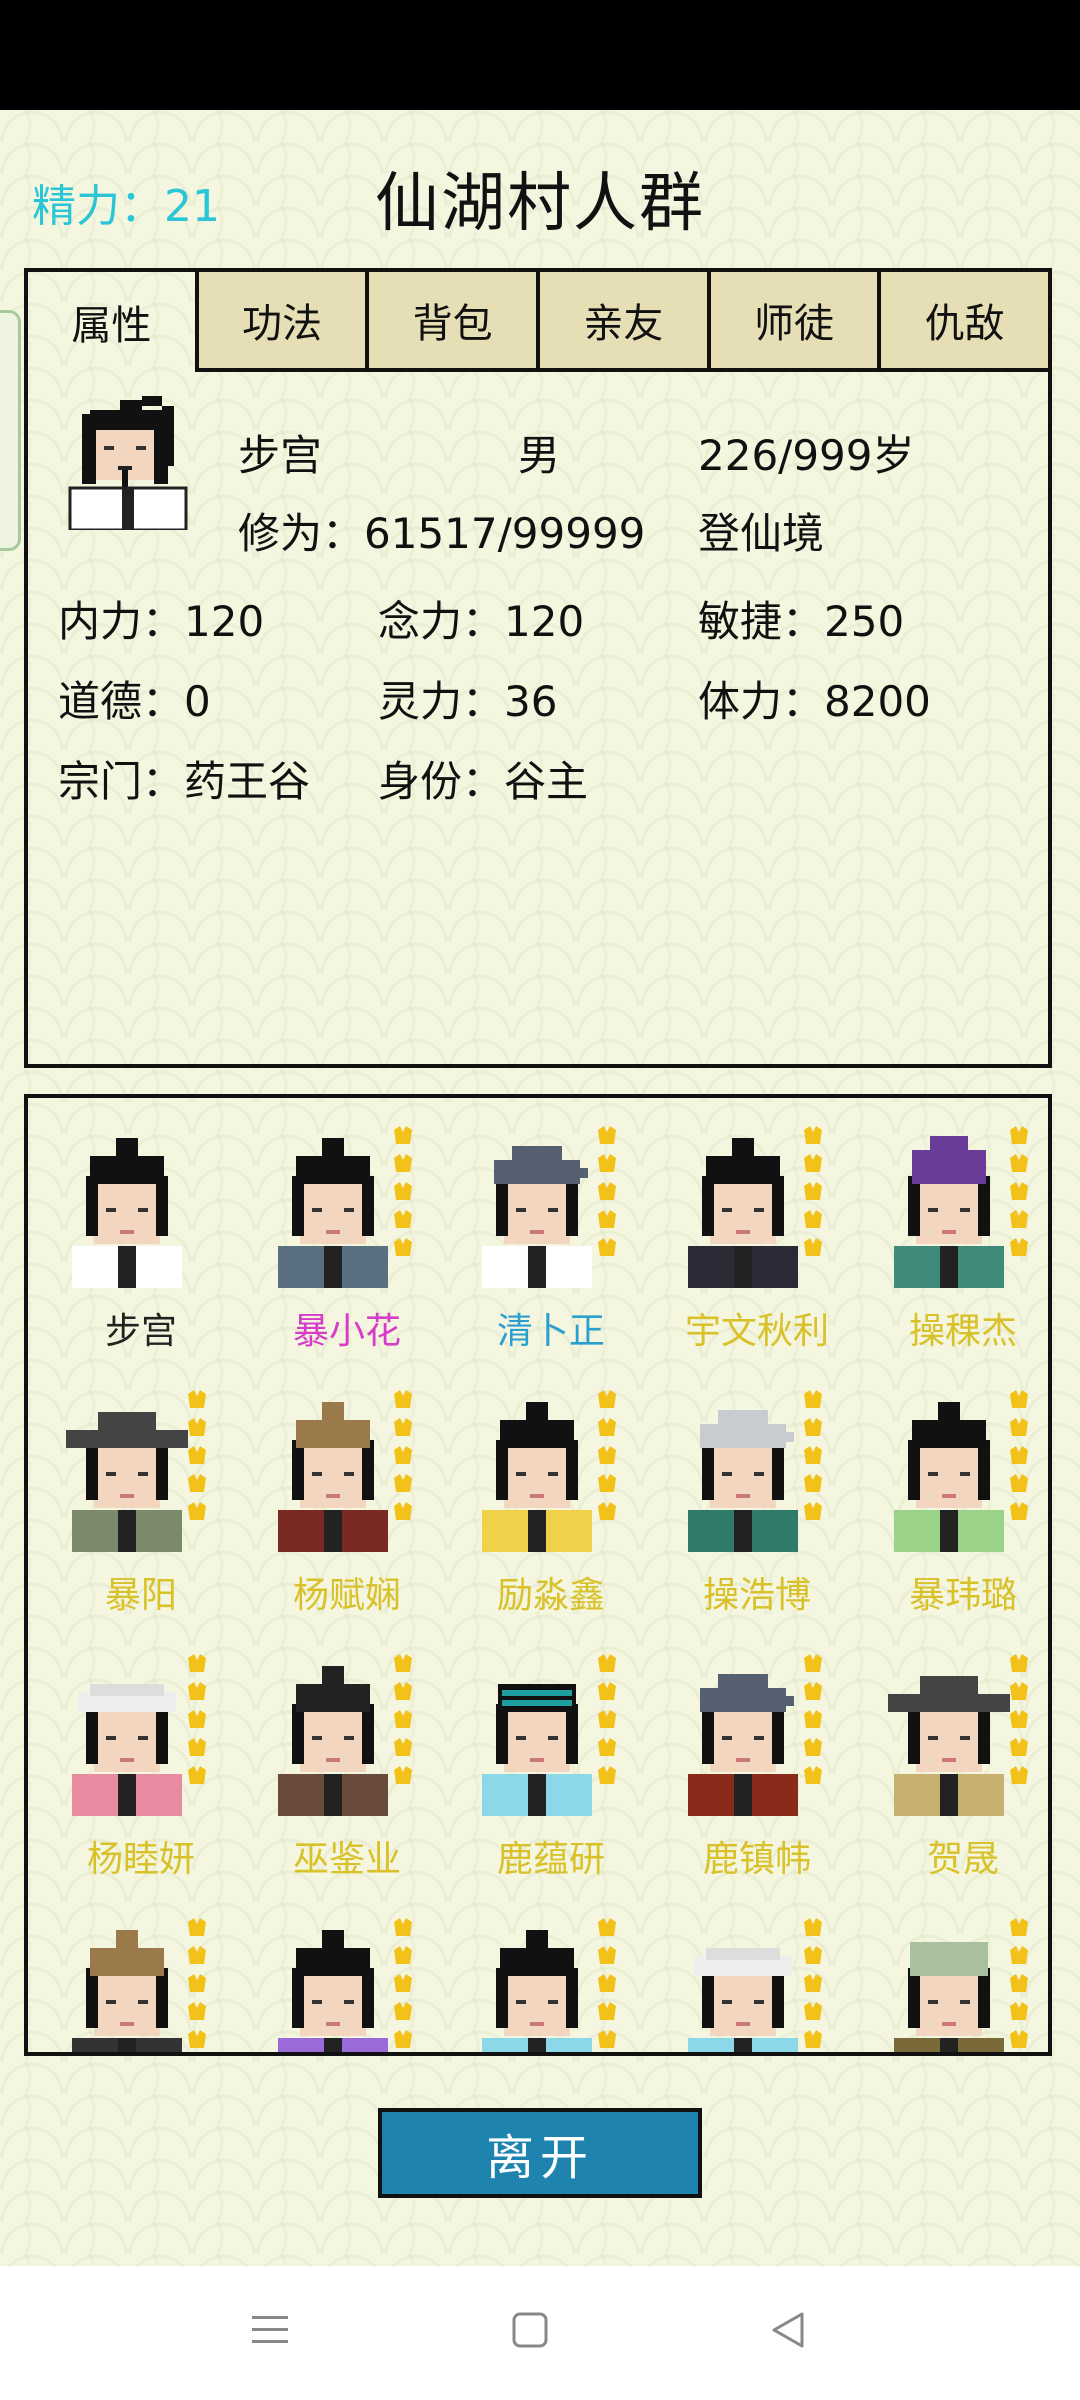  Describe the element at coordinates (954, 1238) in the screenshot. I see `roster-member: 操稞杰` at that location.